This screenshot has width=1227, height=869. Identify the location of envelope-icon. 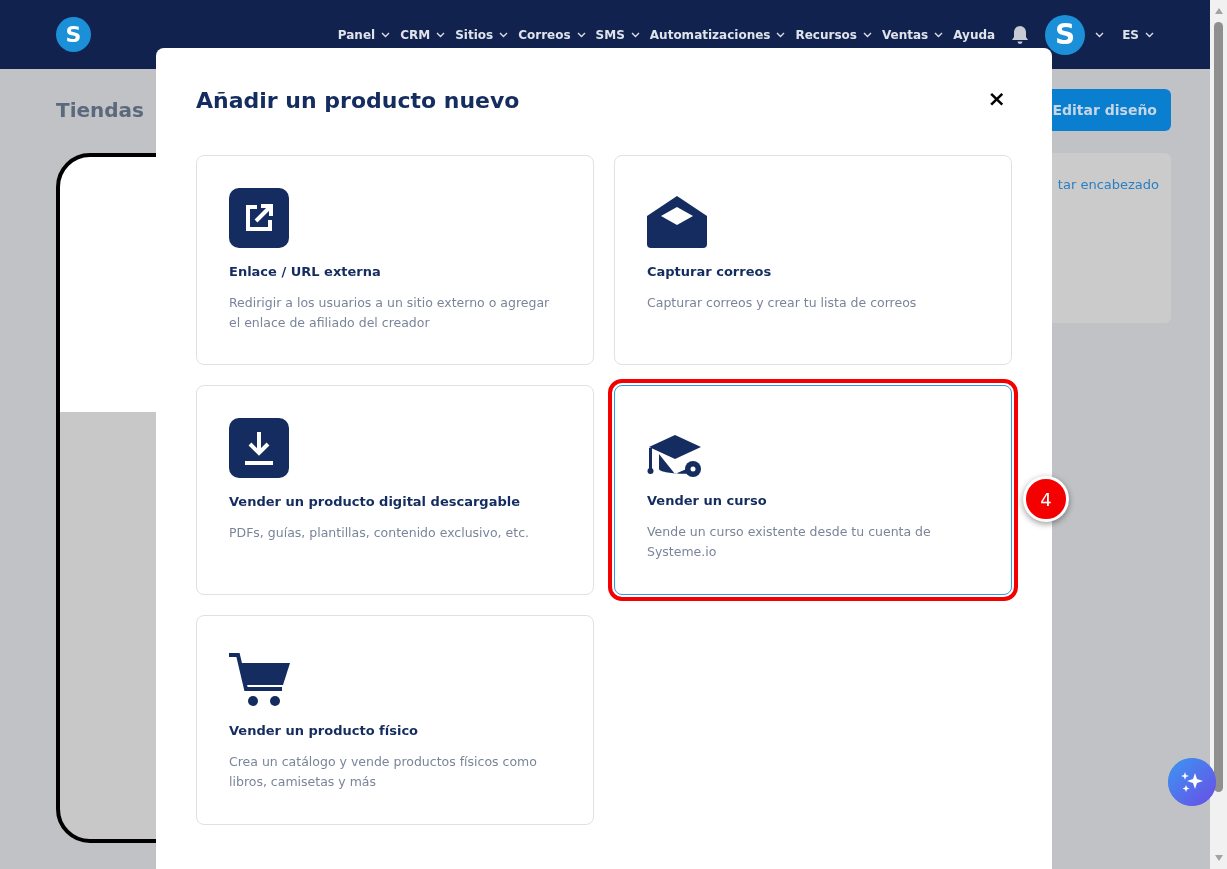
(677, 221).